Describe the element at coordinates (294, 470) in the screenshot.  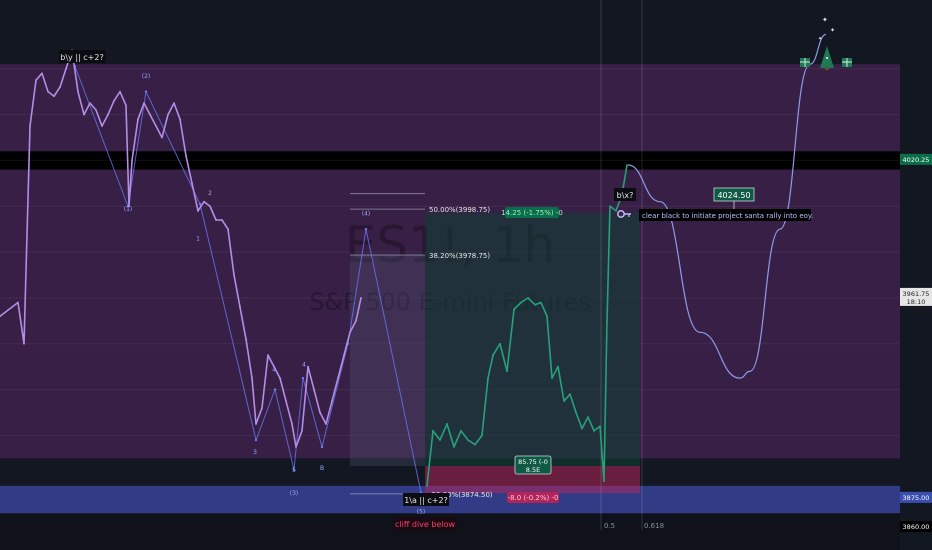
I see `wave-label: 5` at that location.